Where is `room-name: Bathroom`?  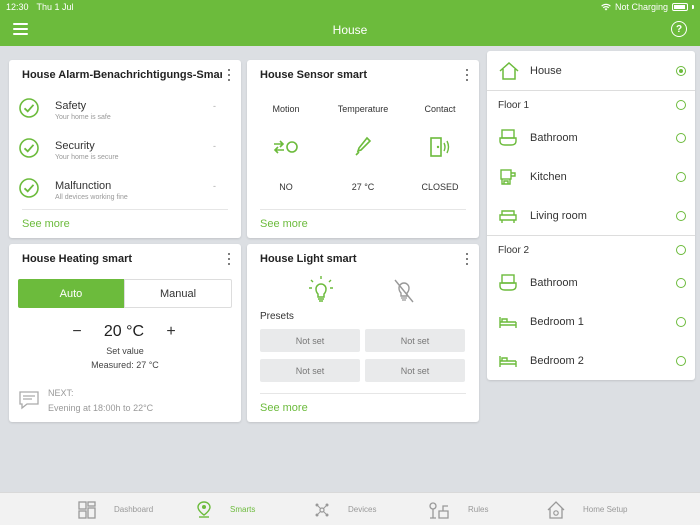 room-name: Bathroom is located at coordinates (554, 283).